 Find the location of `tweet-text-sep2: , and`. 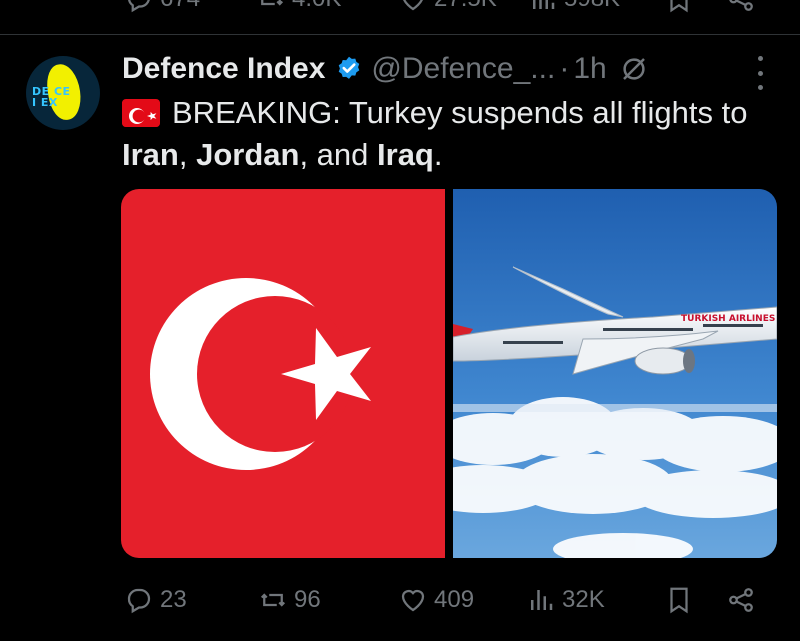

tweet-text-sep2: , and is located at coordinates (338, 154).